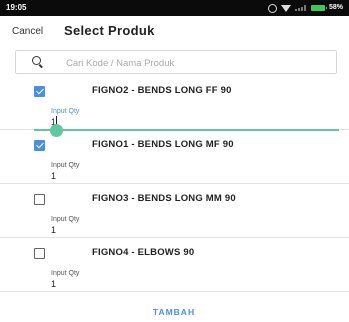 This screenshot has height=322, width=349. I want to click on tambah-button: TAMBAH, so click(174, 312).